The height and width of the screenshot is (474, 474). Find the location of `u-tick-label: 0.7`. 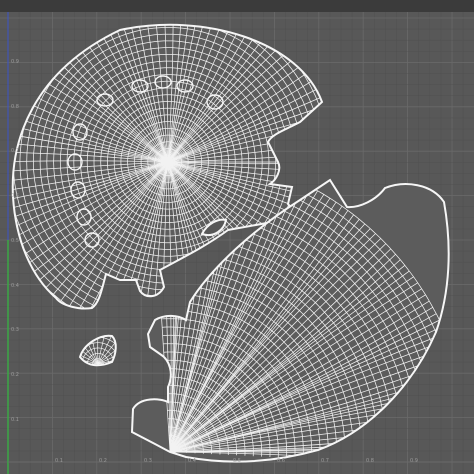

u-tick-label: 0.7 is located at coordinates (325, 461).